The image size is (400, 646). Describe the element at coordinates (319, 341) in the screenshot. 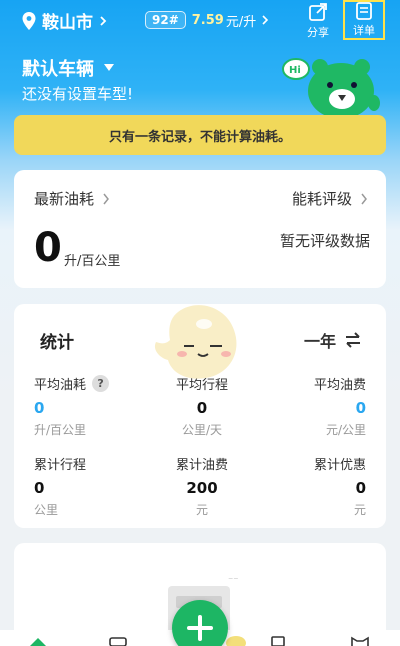

I see `period-label: 一年` at that location.